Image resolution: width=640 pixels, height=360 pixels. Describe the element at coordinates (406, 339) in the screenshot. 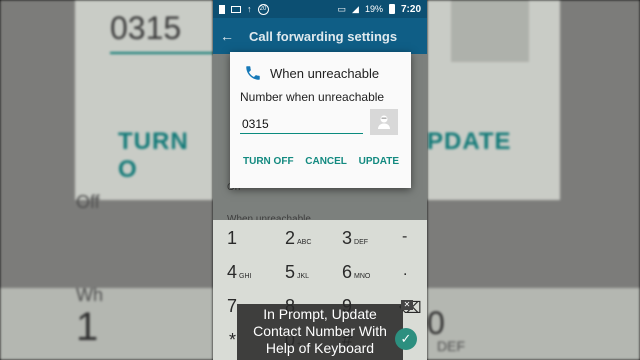

I see `done-key: ✓` at that location.